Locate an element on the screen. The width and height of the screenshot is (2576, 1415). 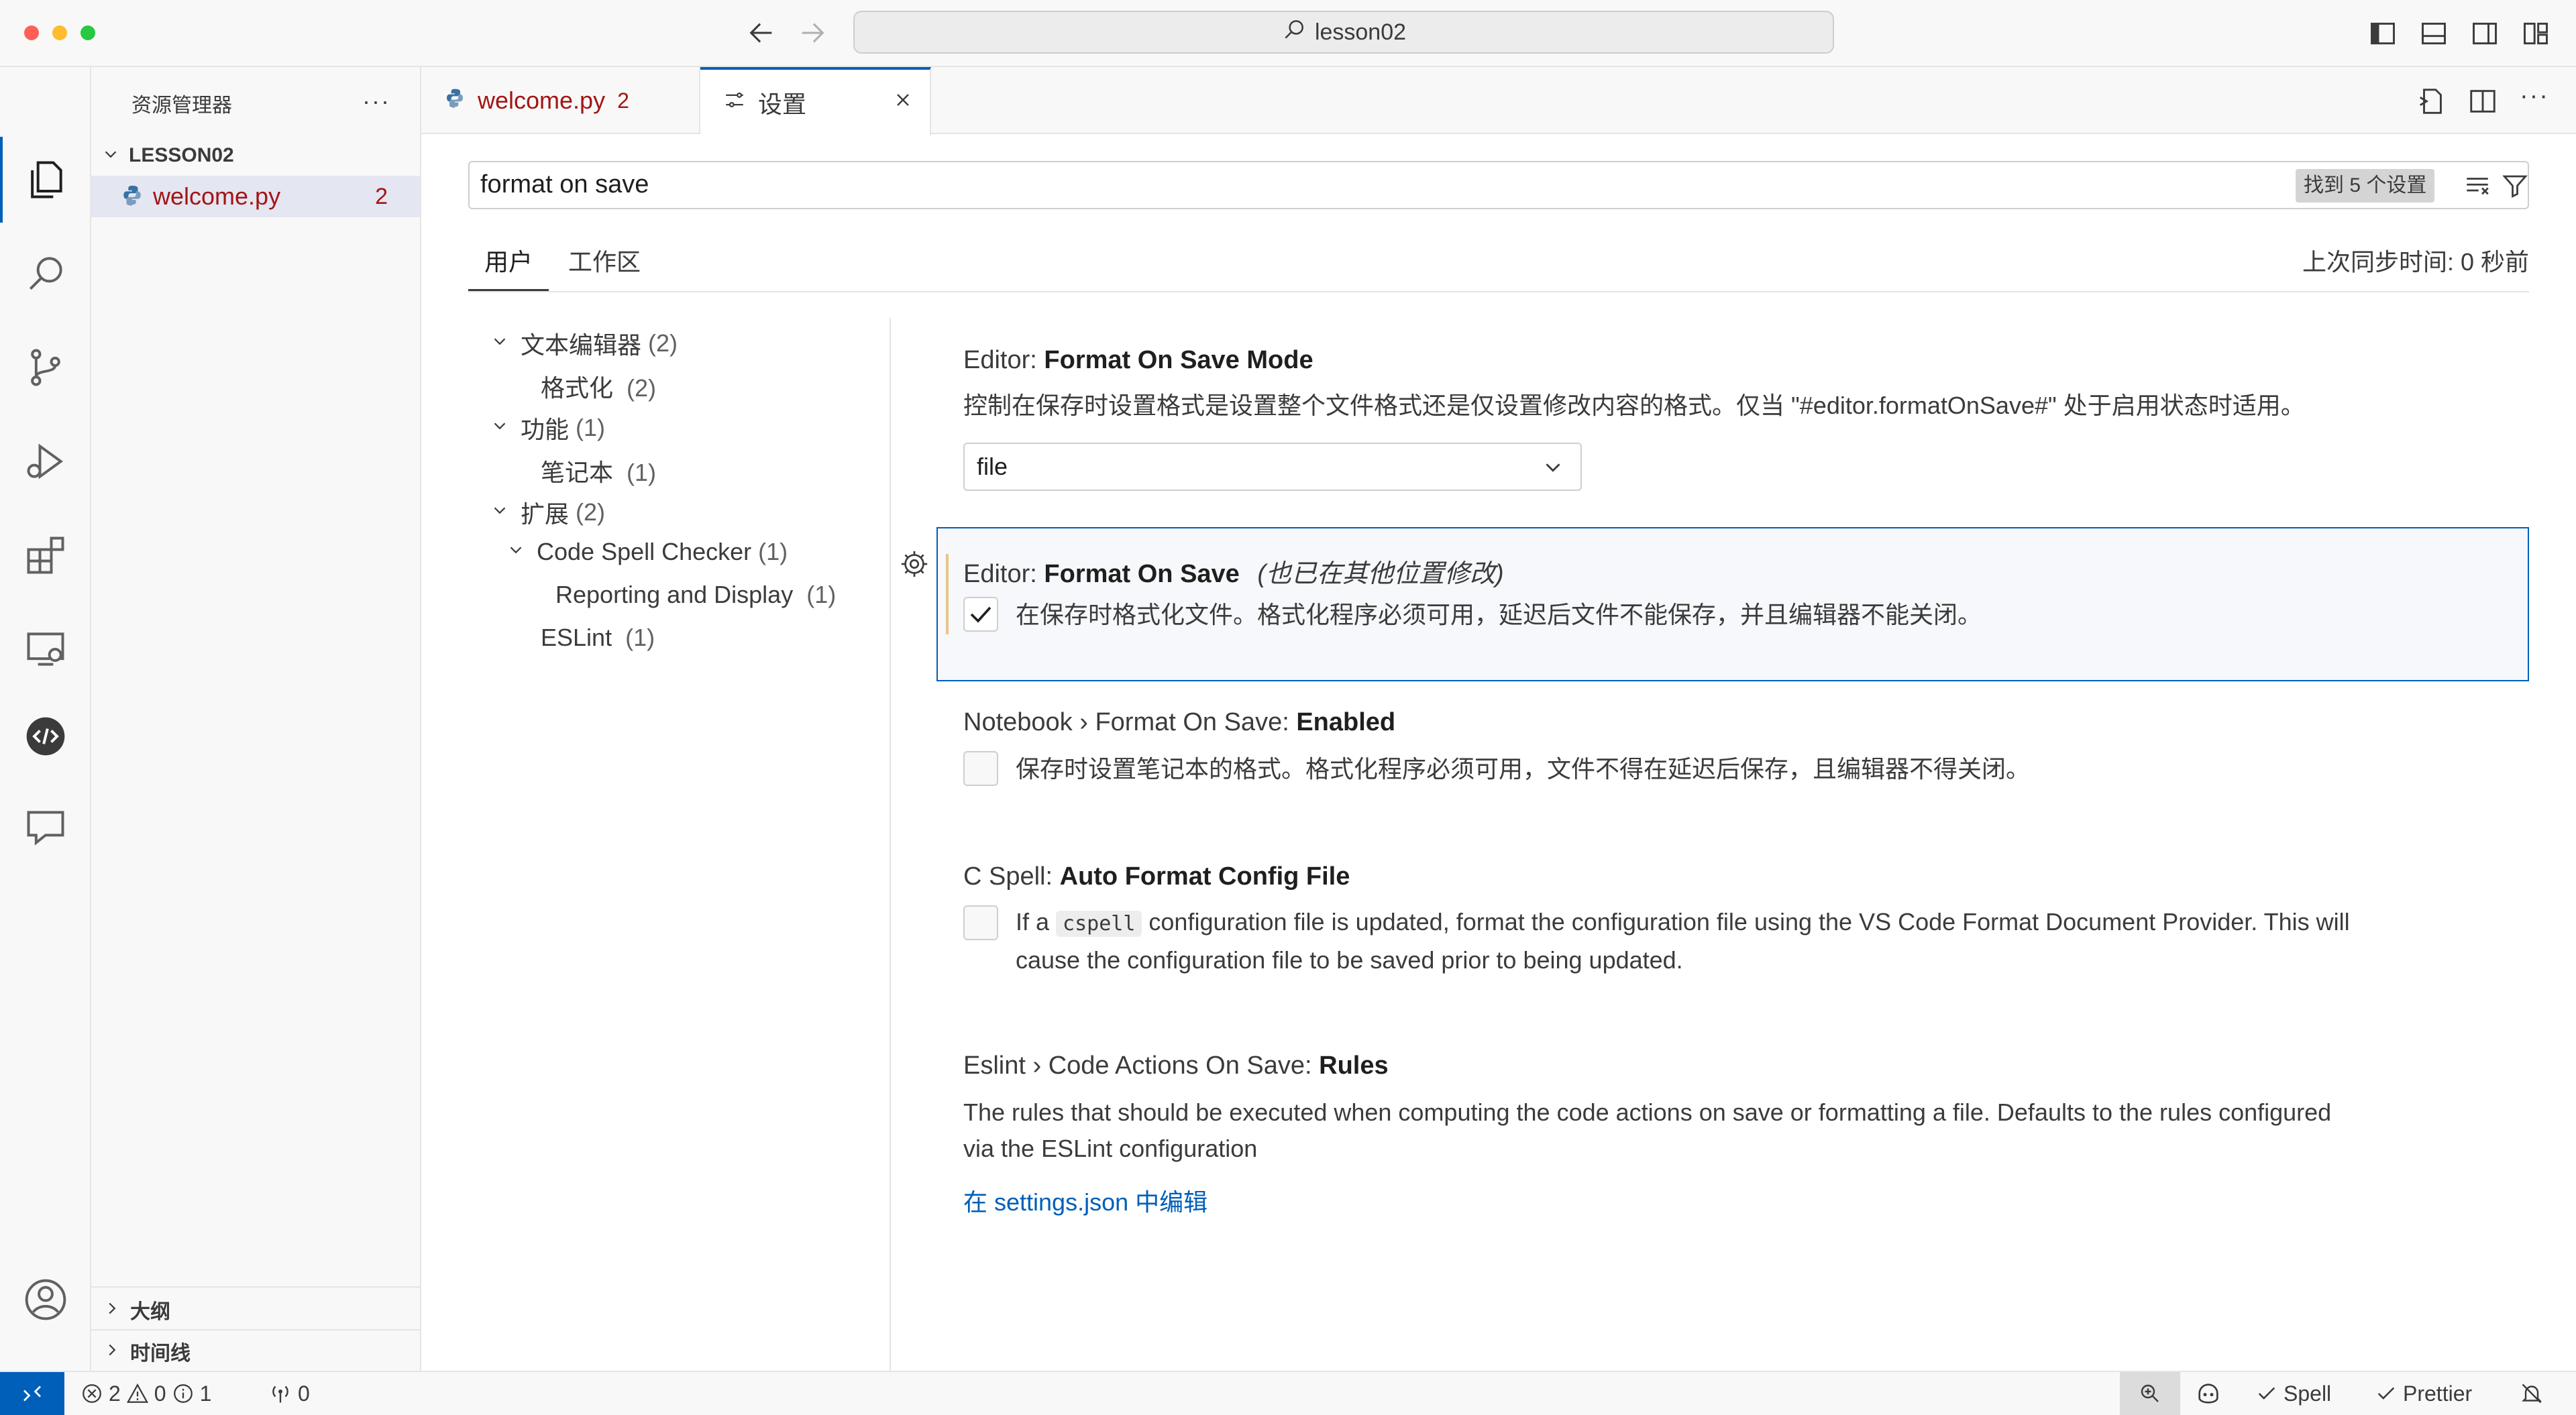
explorer-title: 资源管理器 is located at coordinates (181, 106).